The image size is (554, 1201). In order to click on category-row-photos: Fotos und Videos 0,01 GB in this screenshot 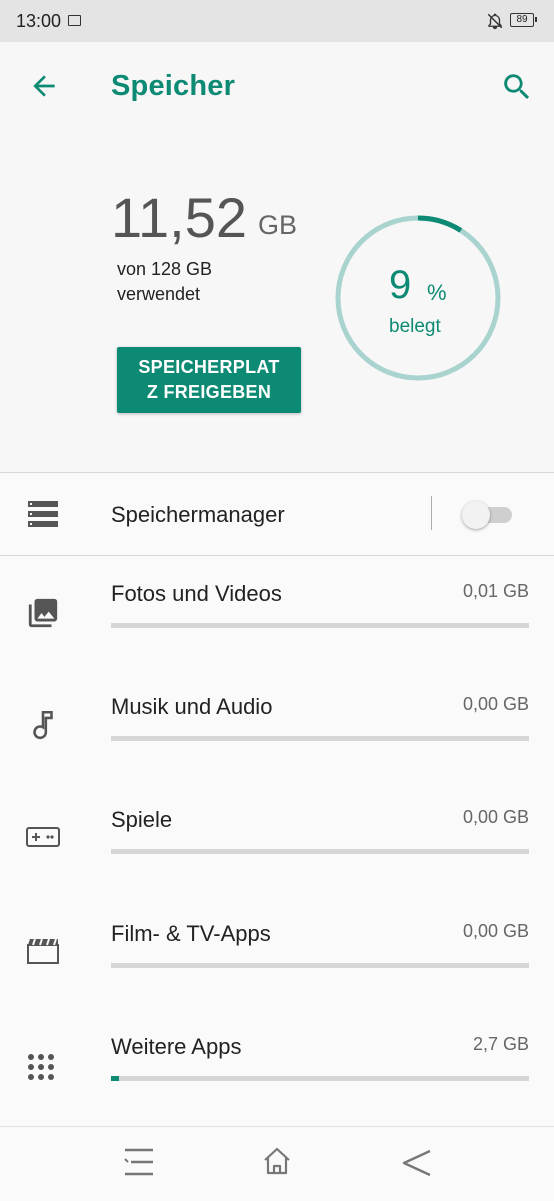, I will do `click(277, 638)`.